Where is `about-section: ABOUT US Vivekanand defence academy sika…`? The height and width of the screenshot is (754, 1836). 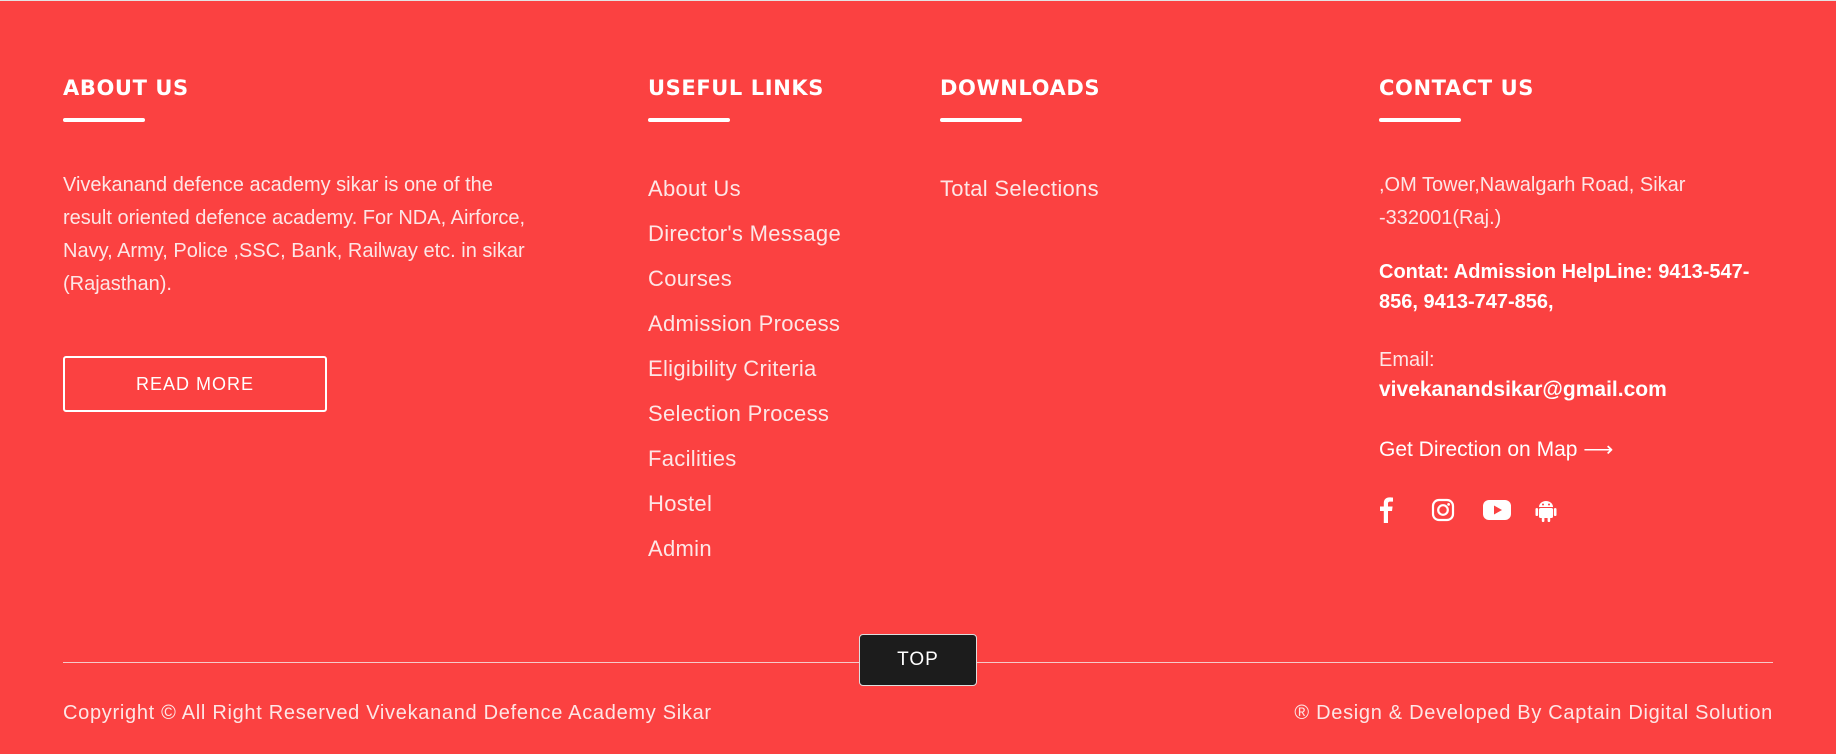
about-section: ABOUT US Vivekanand defence academy sika… is located at coordinates (298, 243).